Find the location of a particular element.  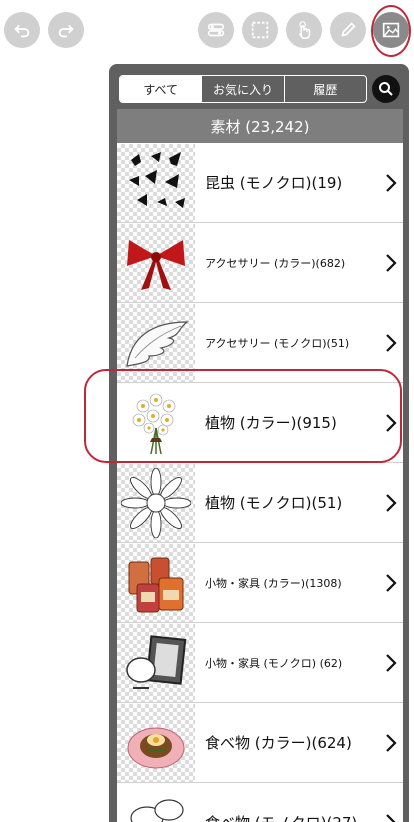

daisy-bouquet-thumbnail is located at coordinates (156, 422).